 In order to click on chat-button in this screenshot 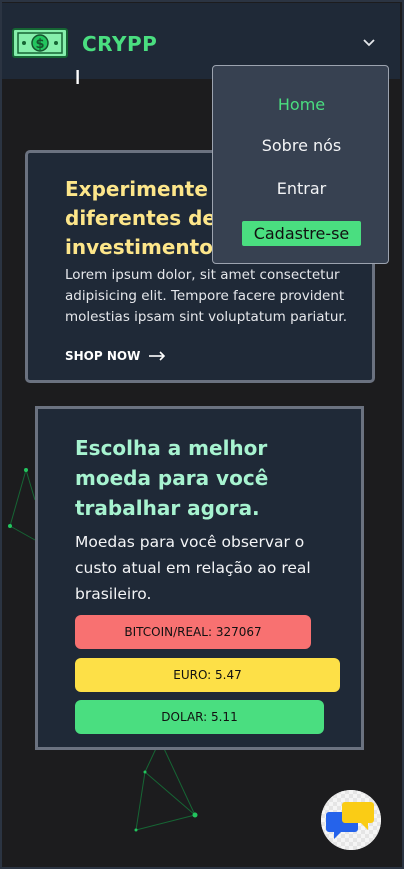, I will do `click(351, 820)`.